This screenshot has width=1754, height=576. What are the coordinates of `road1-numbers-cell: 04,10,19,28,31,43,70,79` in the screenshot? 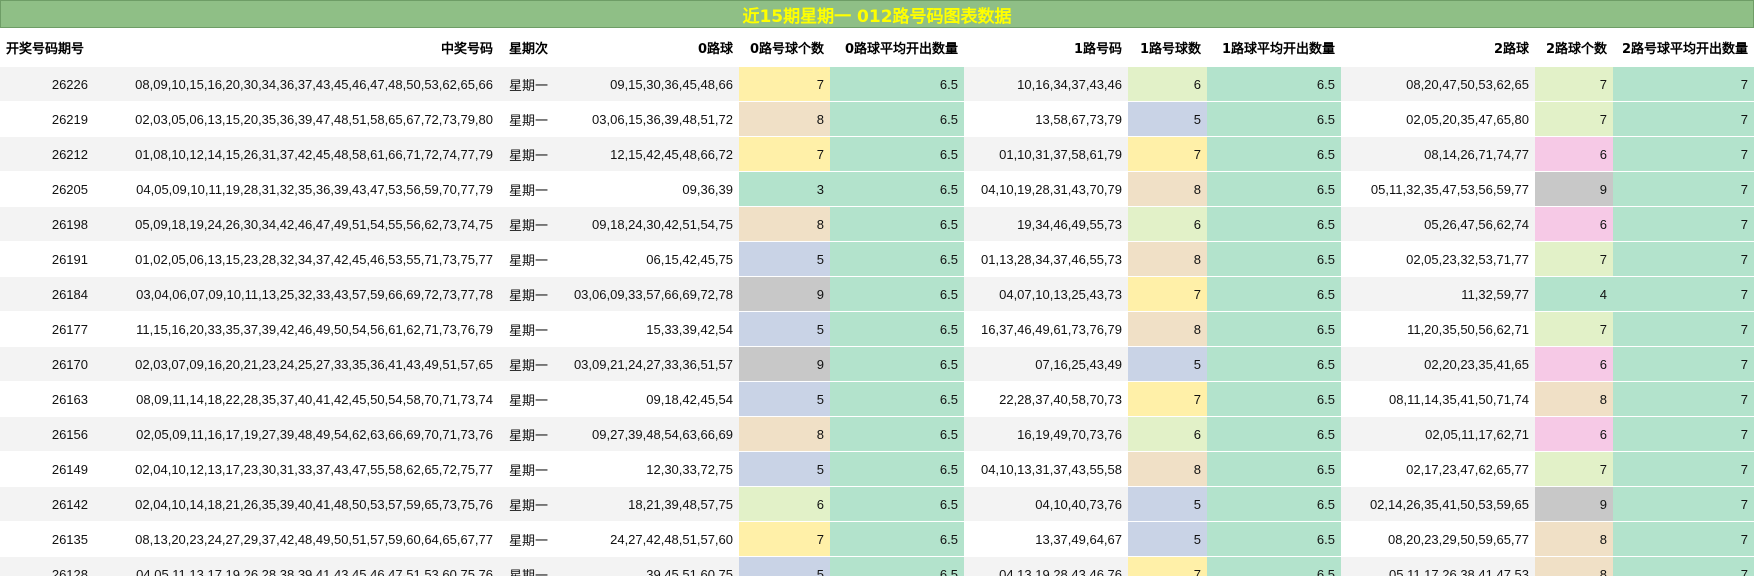 It's located at (1046, 189).